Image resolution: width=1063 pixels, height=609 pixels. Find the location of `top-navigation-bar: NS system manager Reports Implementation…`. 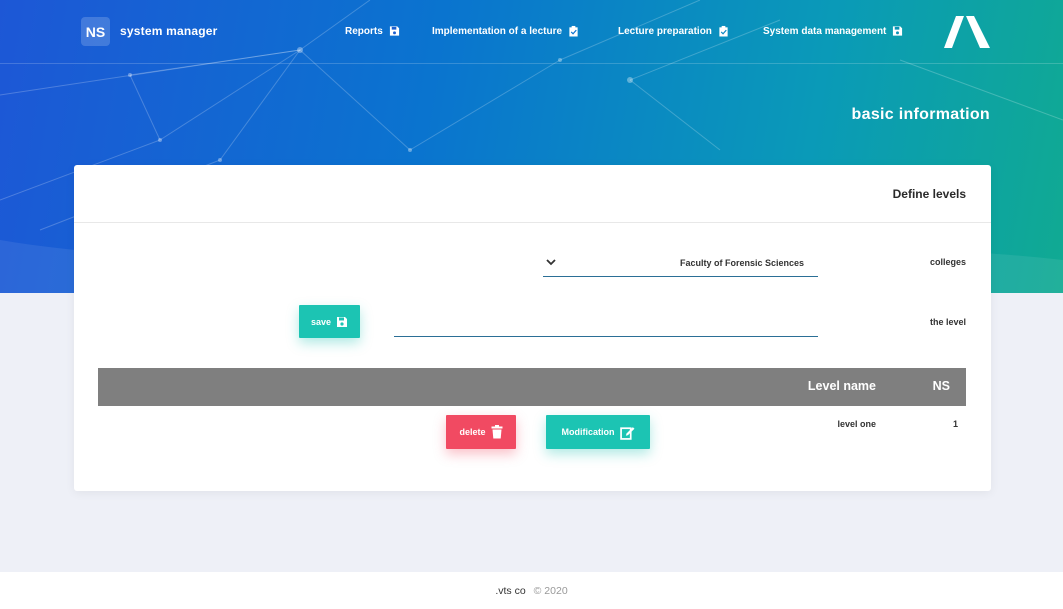

top-navigation-bar: NS system manager Reports Implementation… is located at coordinates (531, 32).